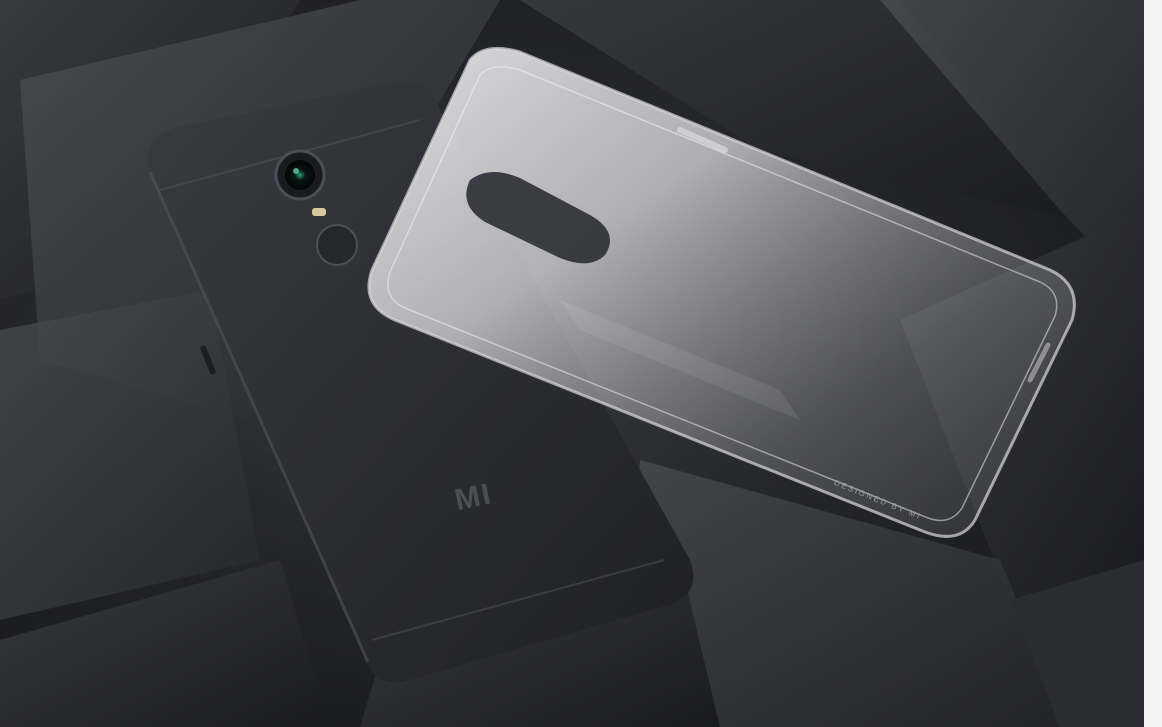 Image resolution: width=1162 pixels, height=727 pixels. Describe the element at coordinates (337, 245) in the screenshot. I see `fingerprint-sensor-icon` at that location.